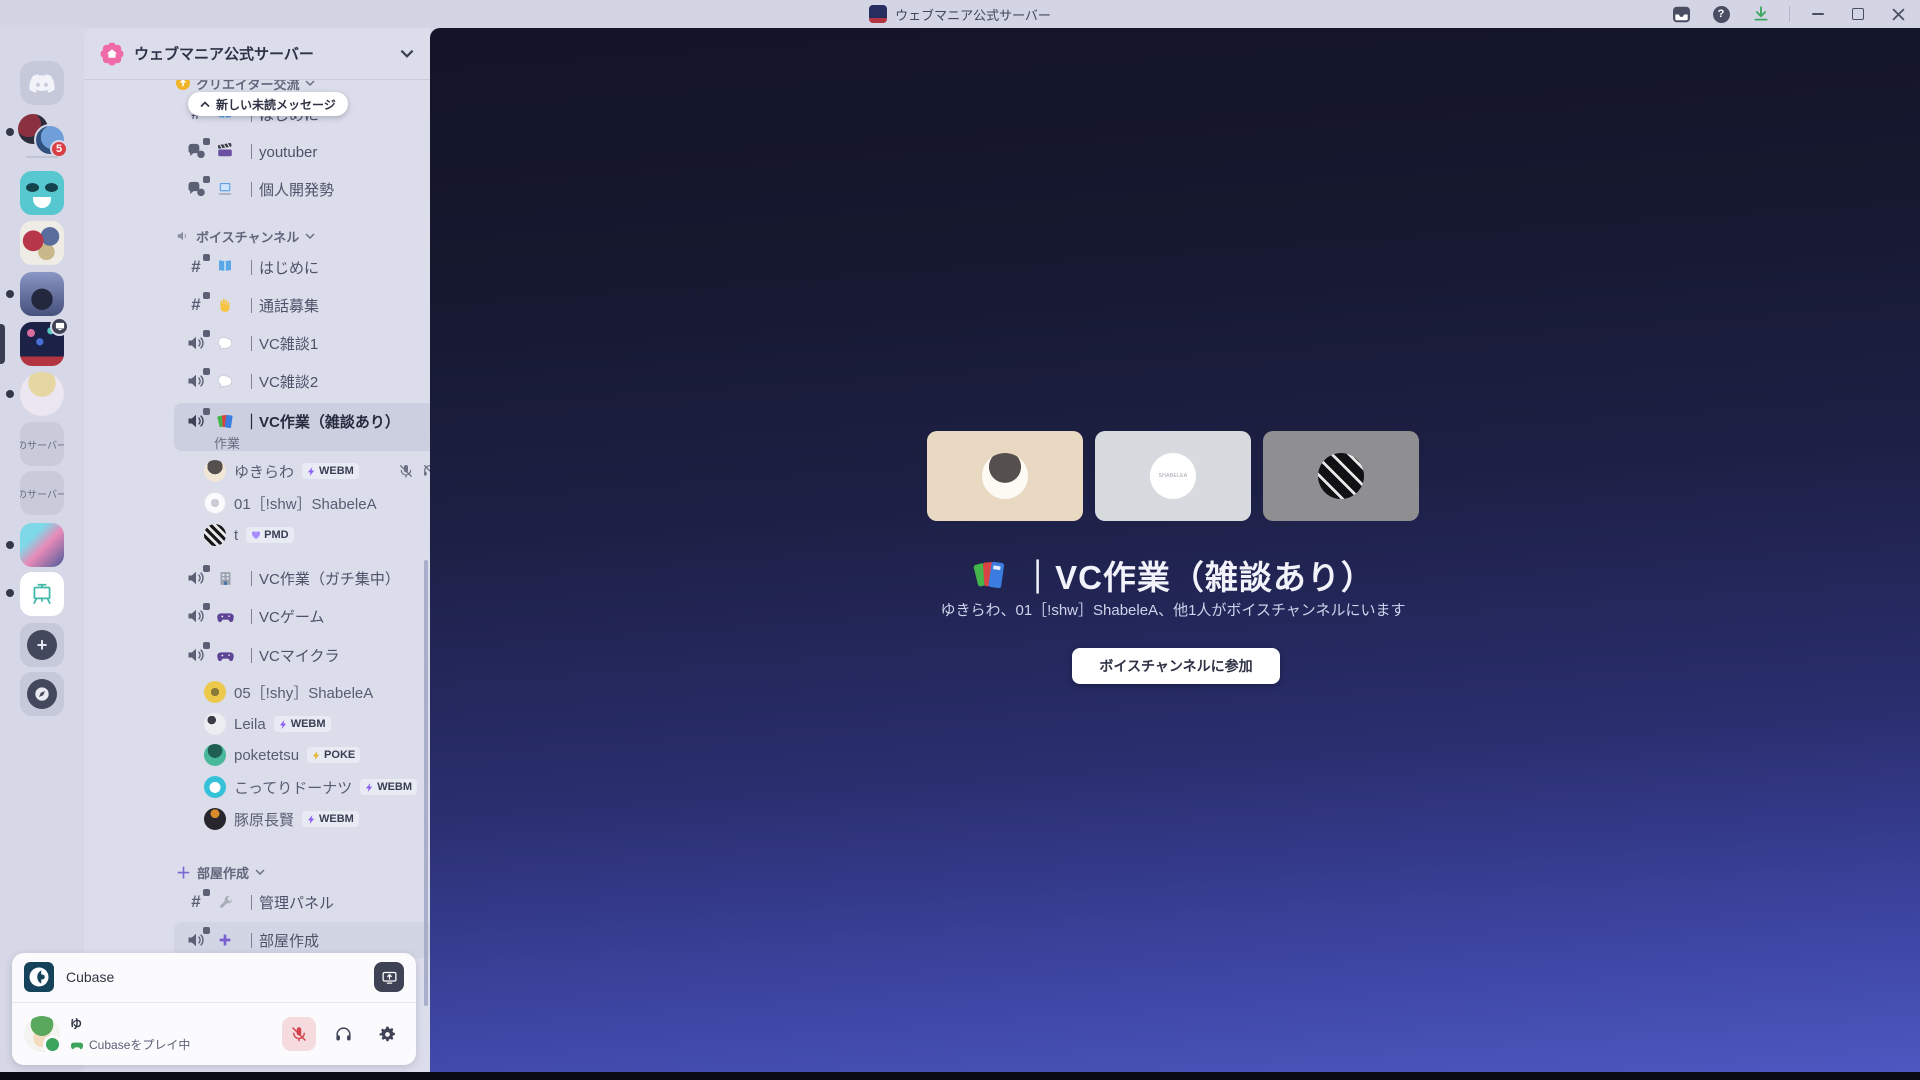 The height and width of the screenshot is (1080, 1920). Describe the element at coordinates (1681, 14) in the screenshot. I see `inbox-button` at that location.